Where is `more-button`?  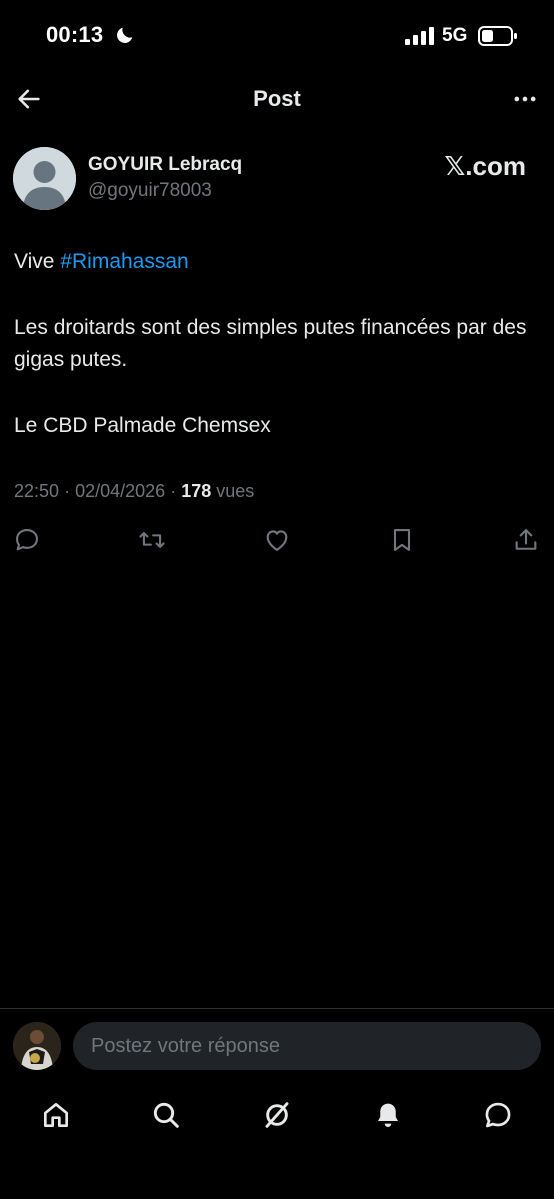 more-button is located at coordinates (525, 99).